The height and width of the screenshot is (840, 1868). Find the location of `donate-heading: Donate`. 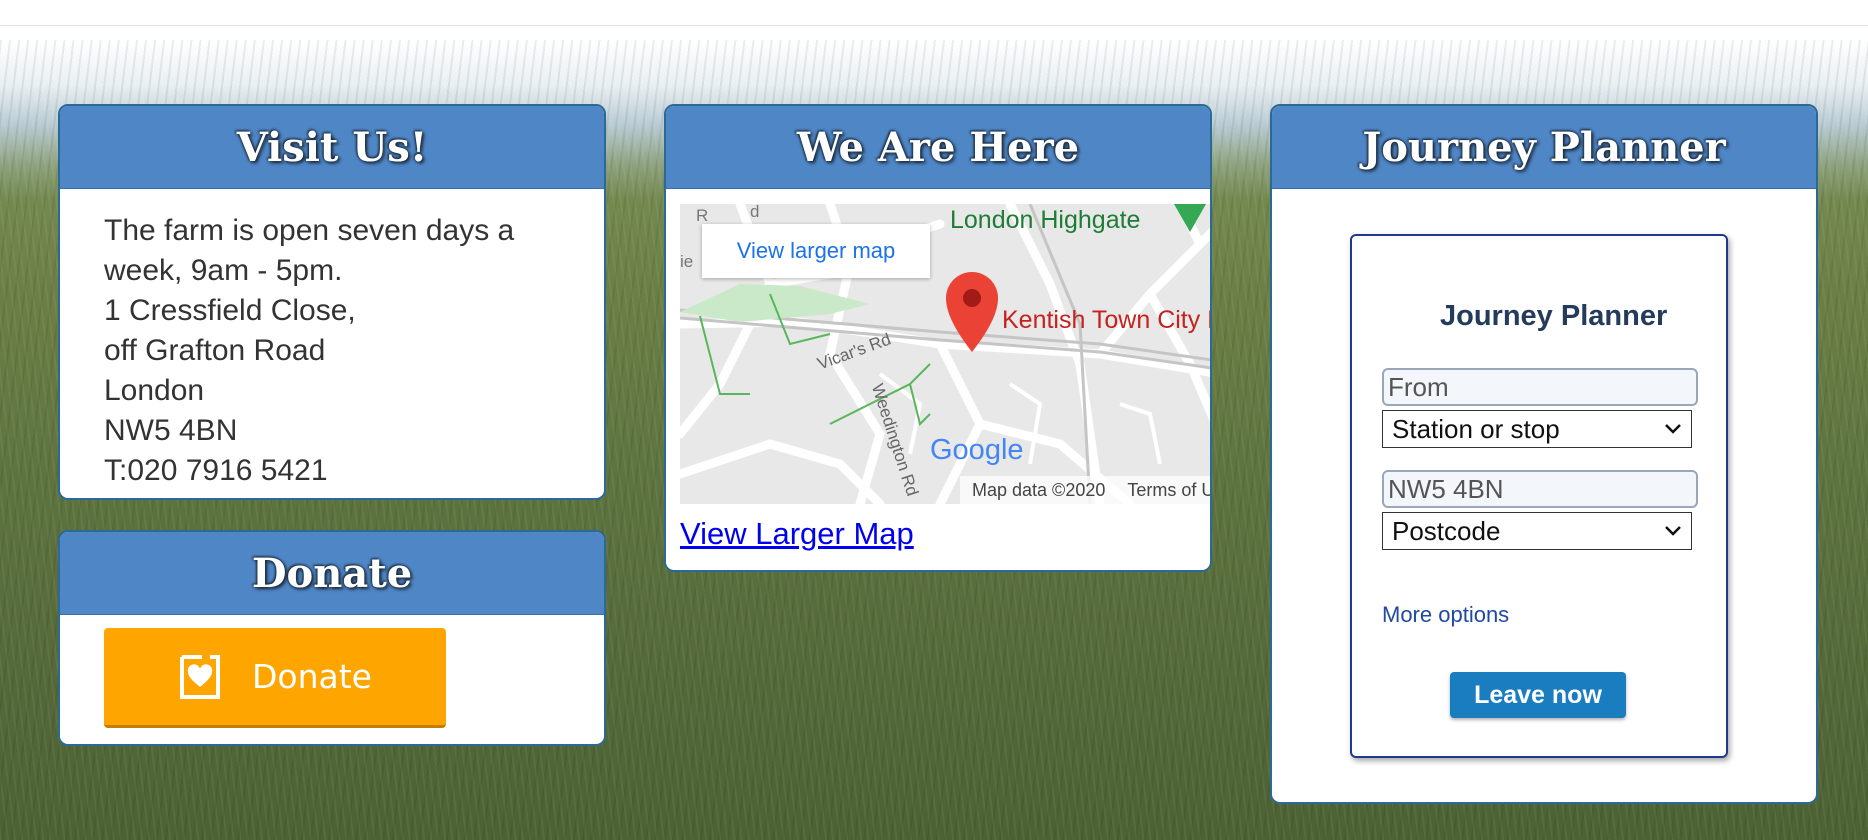

donate-heading: Donate is located at coordinates (332, 573).